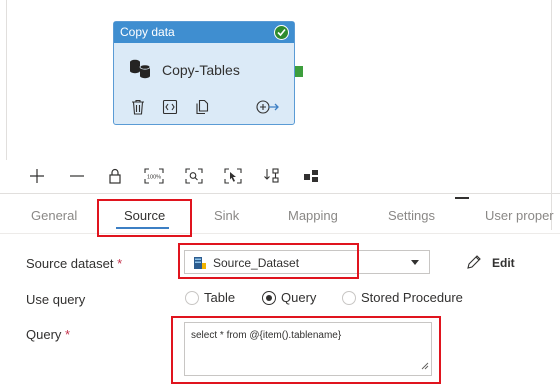 This screenshot has width=560, height=386. I want to click on tab-settings: Settings, so click(411, 215).